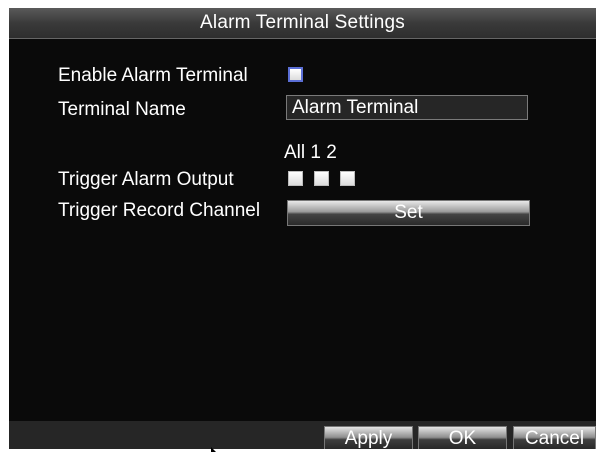 The image size is (603, 457). I want to click on mouse-cursor-icon, so click(213, 449).